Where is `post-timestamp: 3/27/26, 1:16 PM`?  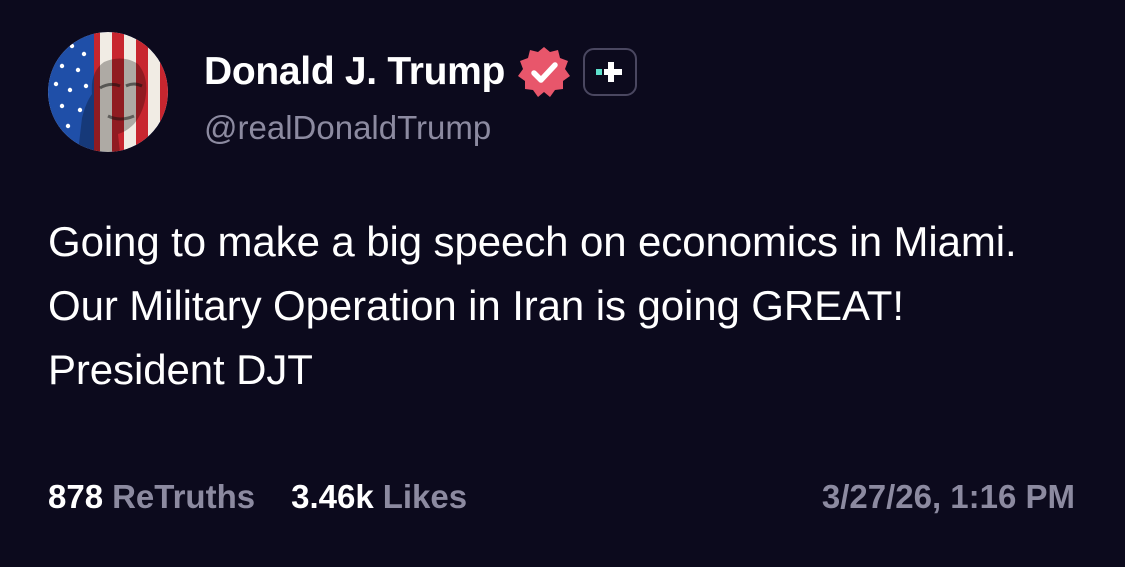
post-timestamp: 3/27/26, 1:16 PM is located at coordinates (948, 496).